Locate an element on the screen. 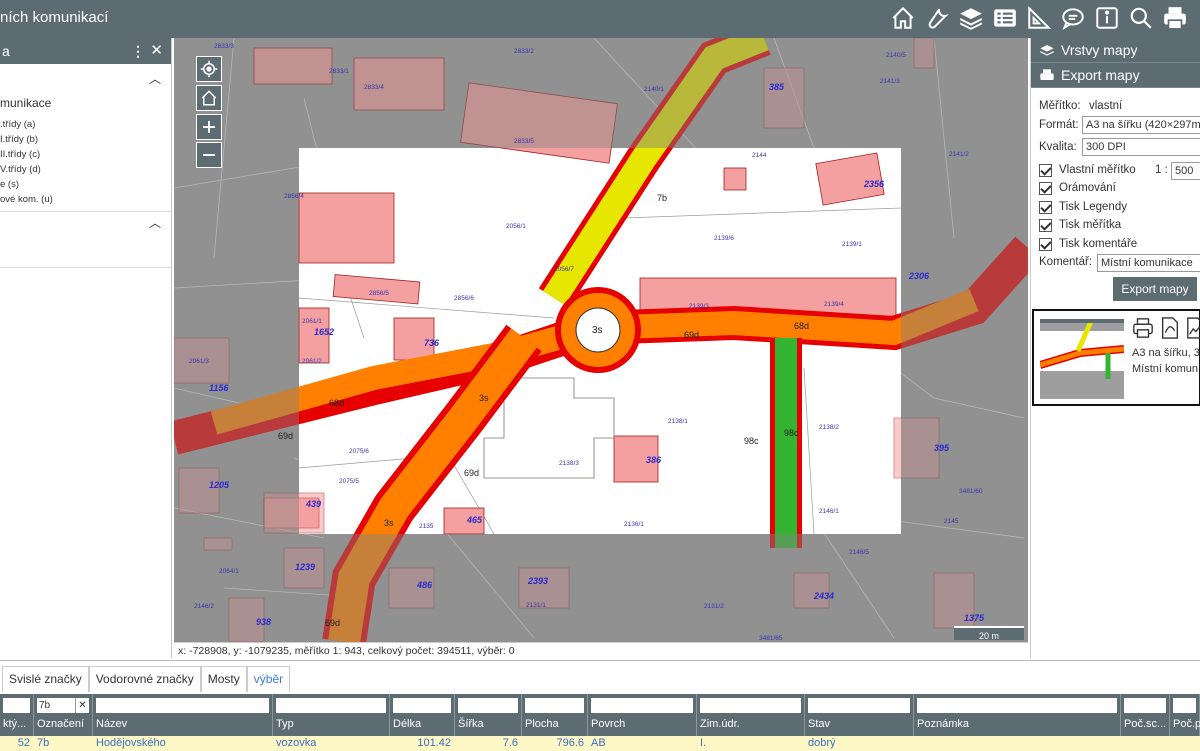  table-tab: Mosty is located at coordinates (223, 679).